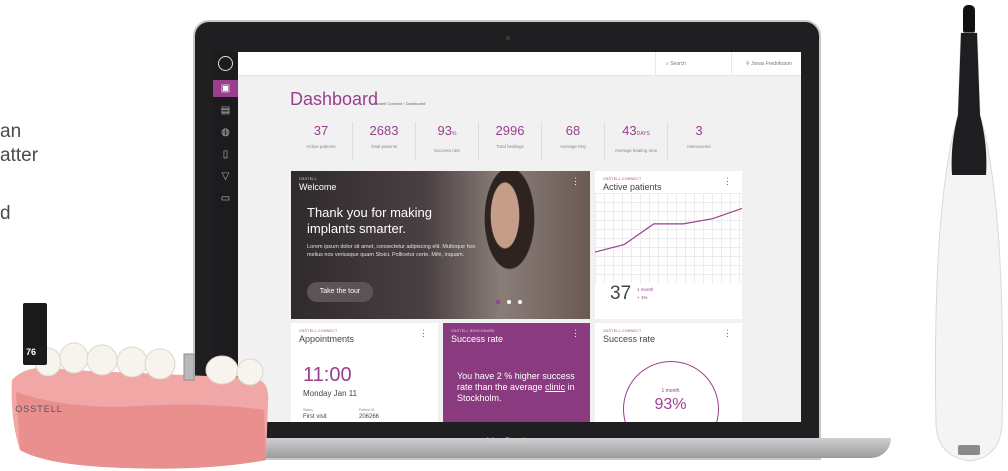 Image resolution: width=1008 pixels, height=471 pixels. What do you see at coordinates (510, 146) in the screenshot?
I see `stat-label: Total healings` at bounding box center [510, 146].